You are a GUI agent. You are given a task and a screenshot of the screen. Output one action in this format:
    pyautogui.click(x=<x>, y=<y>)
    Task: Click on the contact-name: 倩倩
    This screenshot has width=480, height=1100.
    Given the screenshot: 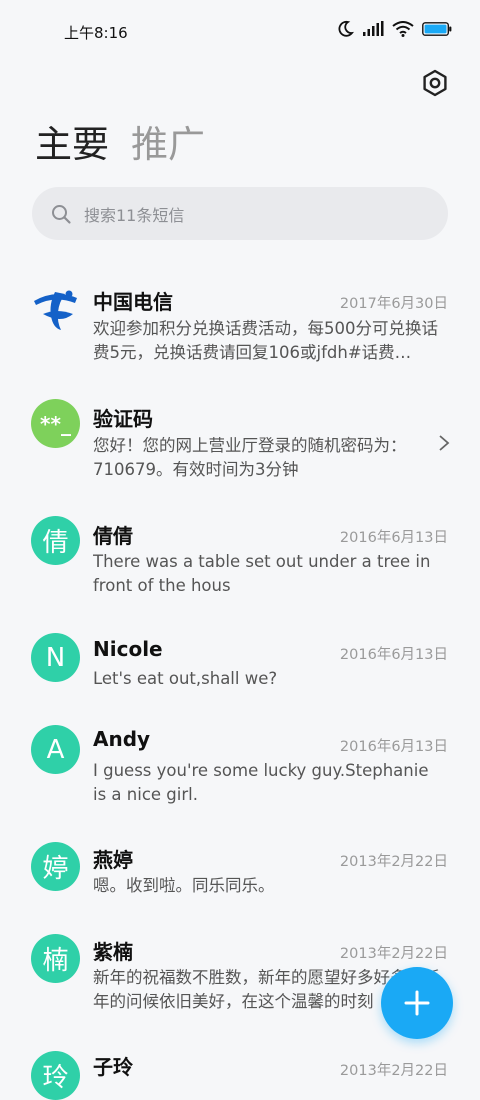 What is the action you would take?
    pyautogui.click(x=113, y=536)
    